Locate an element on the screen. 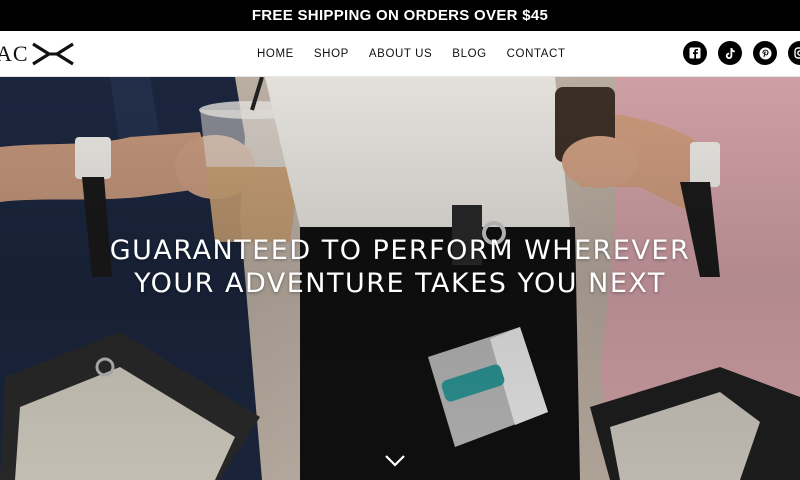 The height and width of the screenshot is (480, 800). nav-contact: CONTACT is located at coordinates (536, 54).